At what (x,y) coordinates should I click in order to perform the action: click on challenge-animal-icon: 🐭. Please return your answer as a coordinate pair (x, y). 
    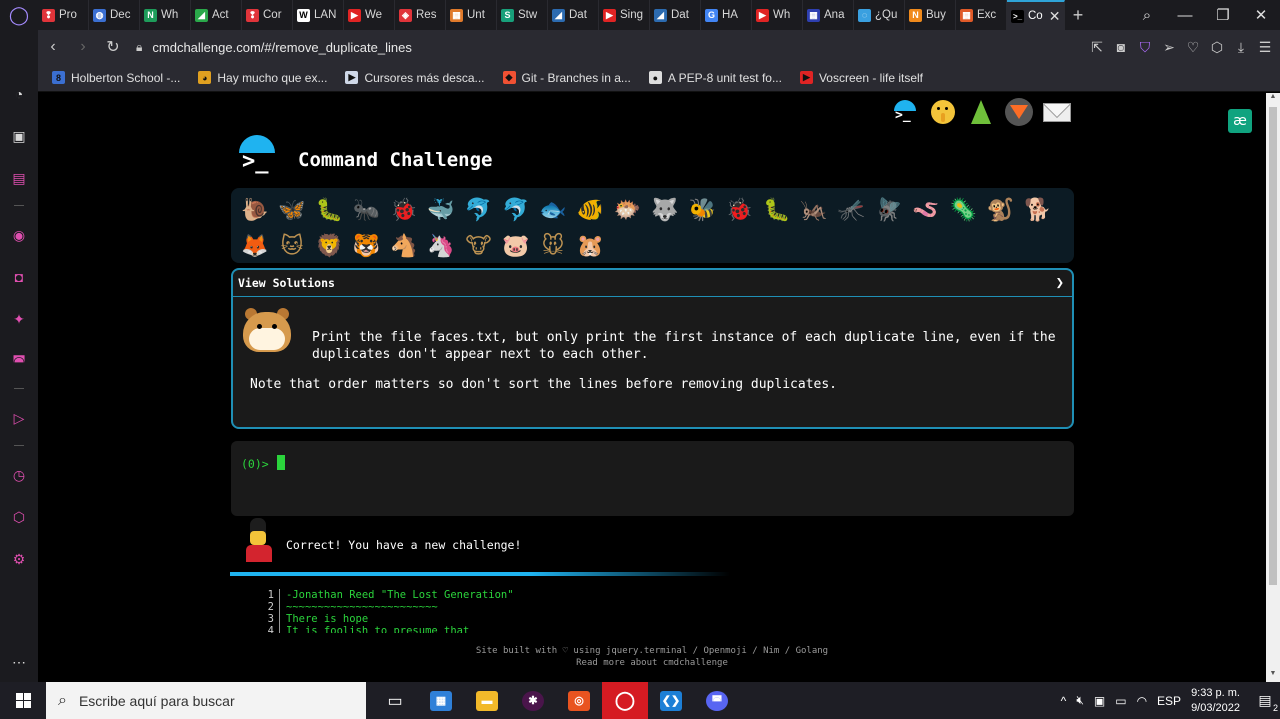
    Looking at the image, I should click on (552, 246).